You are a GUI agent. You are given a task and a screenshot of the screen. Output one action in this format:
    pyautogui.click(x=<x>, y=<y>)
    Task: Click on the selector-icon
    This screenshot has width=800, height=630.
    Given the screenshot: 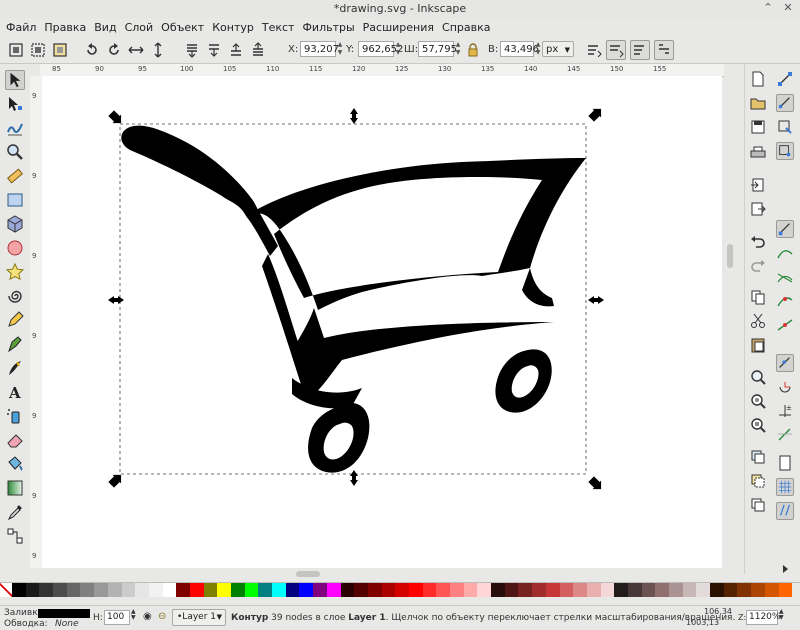 What is the action you would take?
    pyautogui.click(x=15, y=80)
    